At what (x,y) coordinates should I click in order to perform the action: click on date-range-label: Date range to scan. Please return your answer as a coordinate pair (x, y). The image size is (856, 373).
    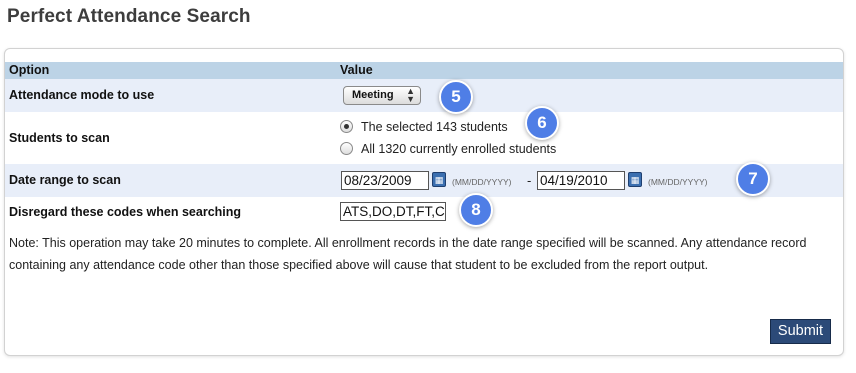
    Looking at the image, I should click on (65, 180).